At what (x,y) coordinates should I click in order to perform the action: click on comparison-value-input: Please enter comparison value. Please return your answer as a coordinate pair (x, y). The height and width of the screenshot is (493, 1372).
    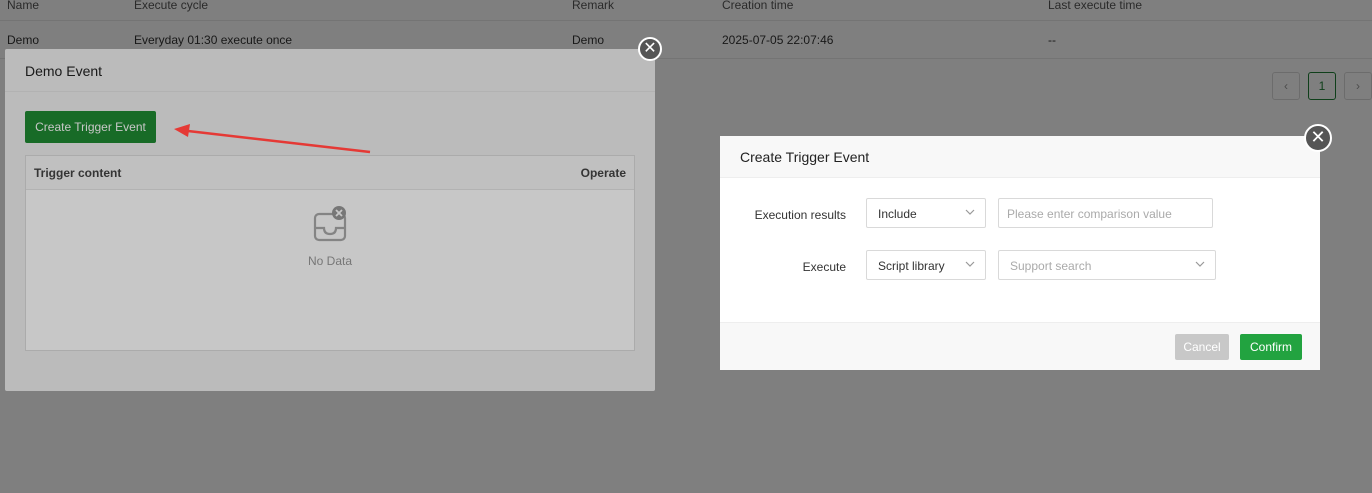
    Looking at the image, I should click on (1105, 213).